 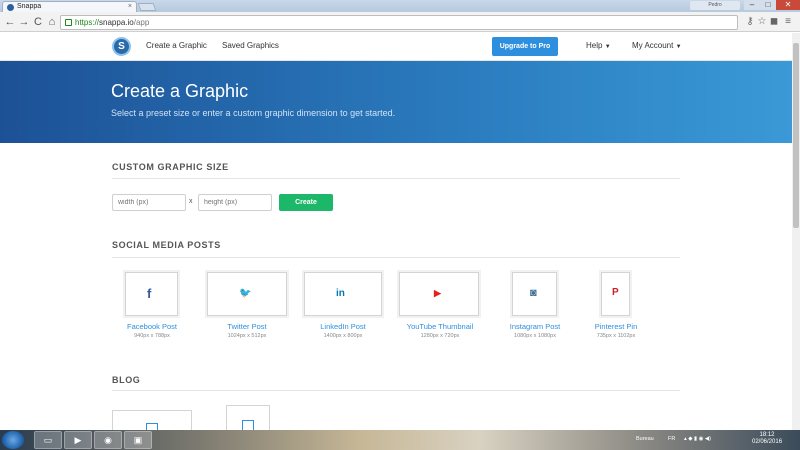 What do you see at coordinates (400, 6) in the screenshot?
I see `browser-tab-strip: Snappa × Pedro – □ ✕` at bounding box center [400, 6].